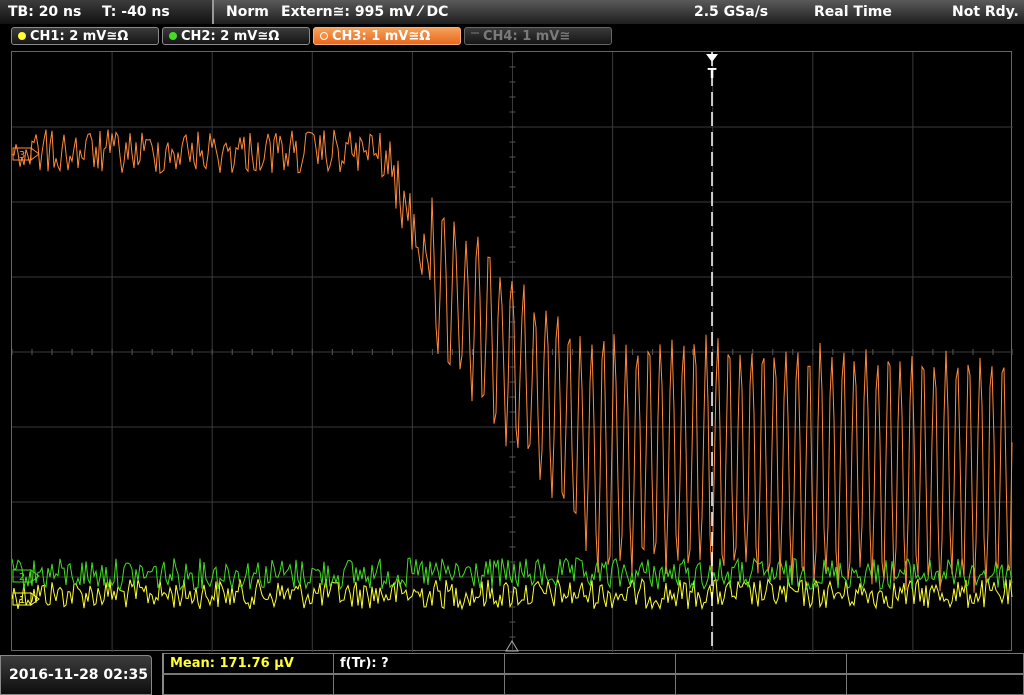 The width and height of the screenshot is (1024, 695). What do you see at coordinates (232, 663) in the screenshot?
I see `mean-measurement: Mean: 171.76 µV` at bounding box center [232, 663].